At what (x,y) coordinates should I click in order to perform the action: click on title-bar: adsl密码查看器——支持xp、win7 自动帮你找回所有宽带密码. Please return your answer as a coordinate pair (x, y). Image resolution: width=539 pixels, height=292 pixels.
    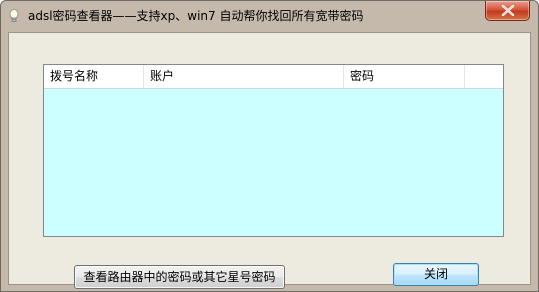
    Looking at the image, I should click on (269, 16).